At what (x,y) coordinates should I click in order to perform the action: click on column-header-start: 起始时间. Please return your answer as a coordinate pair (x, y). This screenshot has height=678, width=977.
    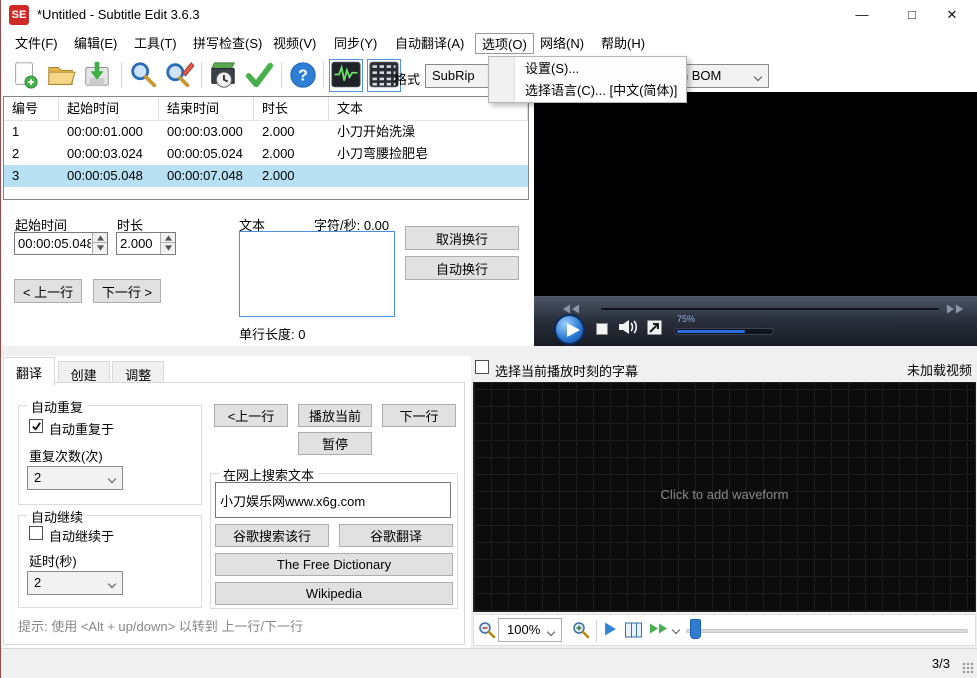
    Looking at the image, I should click on (109, 108).